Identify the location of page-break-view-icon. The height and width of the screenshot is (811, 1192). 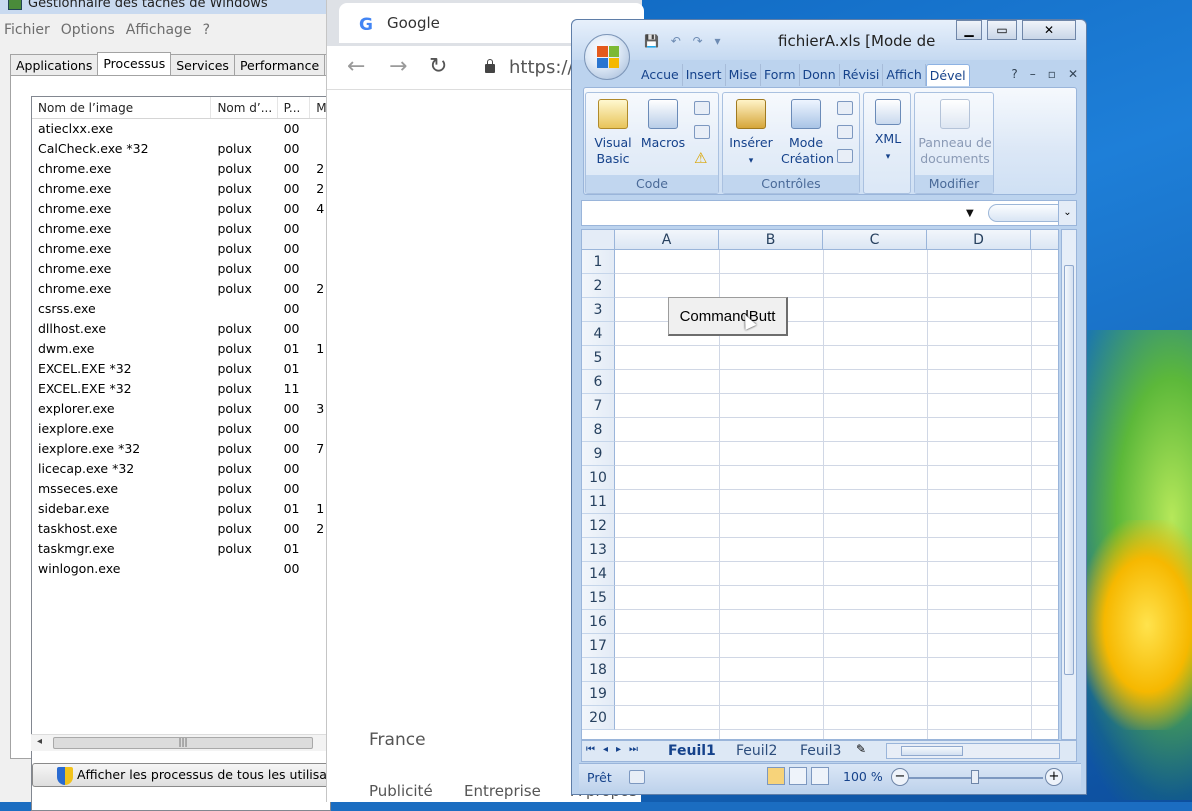
(820, 776).